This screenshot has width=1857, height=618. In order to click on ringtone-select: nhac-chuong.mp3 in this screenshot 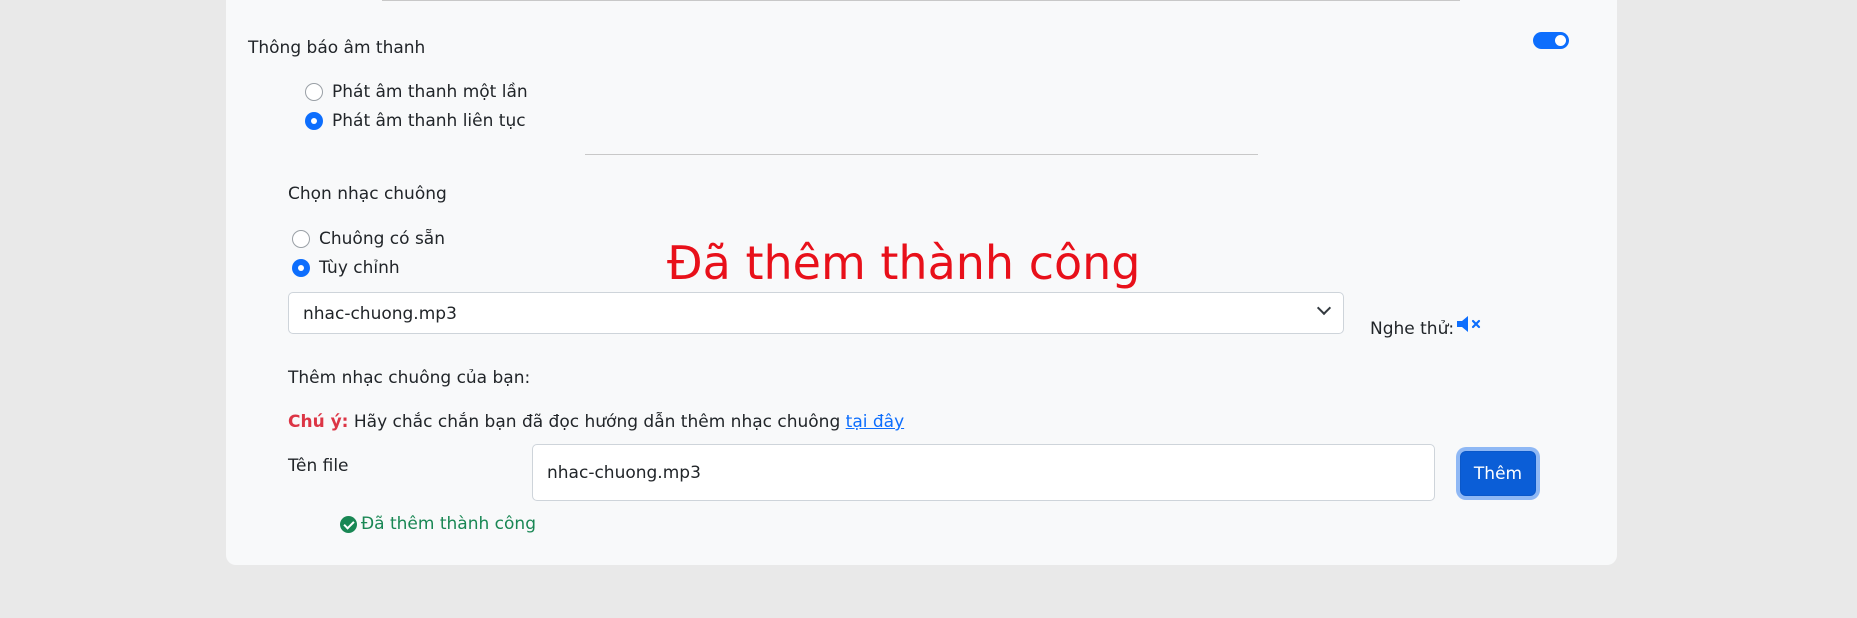, I will do `click(816, 313)`.